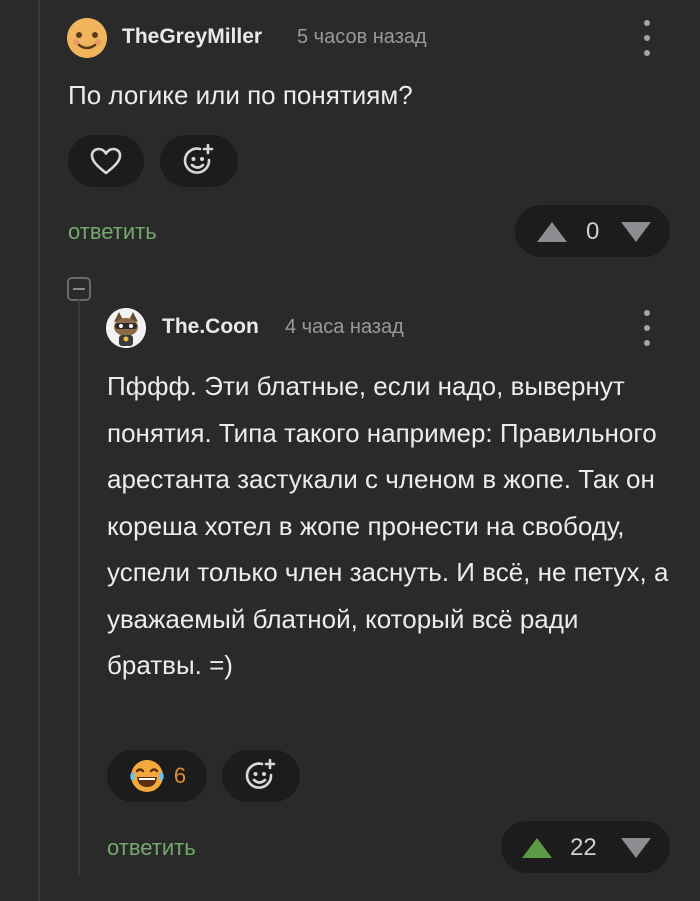  What do you see at coordinates (79, 289) in the screenshot?
I see `collapse-icon` at bounding box center [79, 289].